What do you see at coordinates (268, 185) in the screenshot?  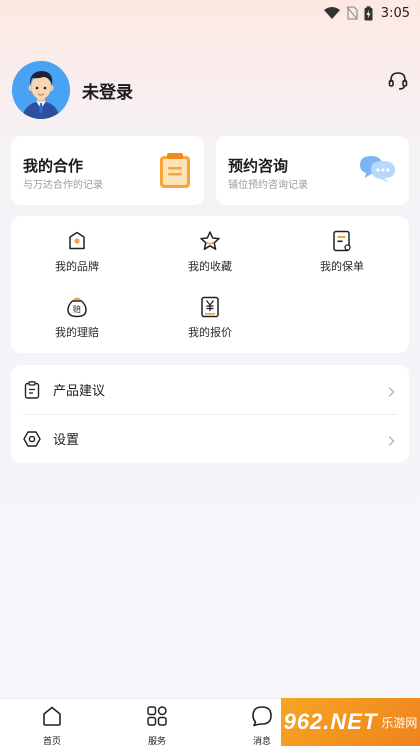 I see `card-subtitle: 铺位预约咨询记录` at bounding box center [268, 185].